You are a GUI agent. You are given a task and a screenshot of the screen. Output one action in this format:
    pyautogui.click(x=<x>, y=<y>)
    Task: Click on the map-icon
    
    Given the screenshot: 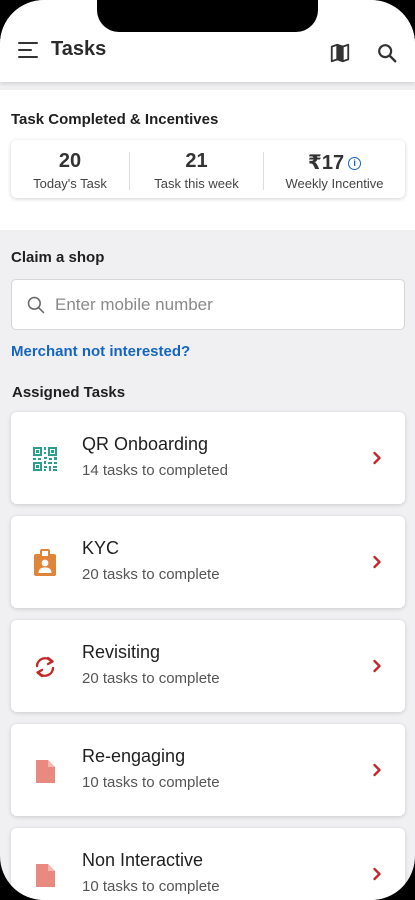 What is the action you would take?
    pyautogui.click(x=340, y=53)
    